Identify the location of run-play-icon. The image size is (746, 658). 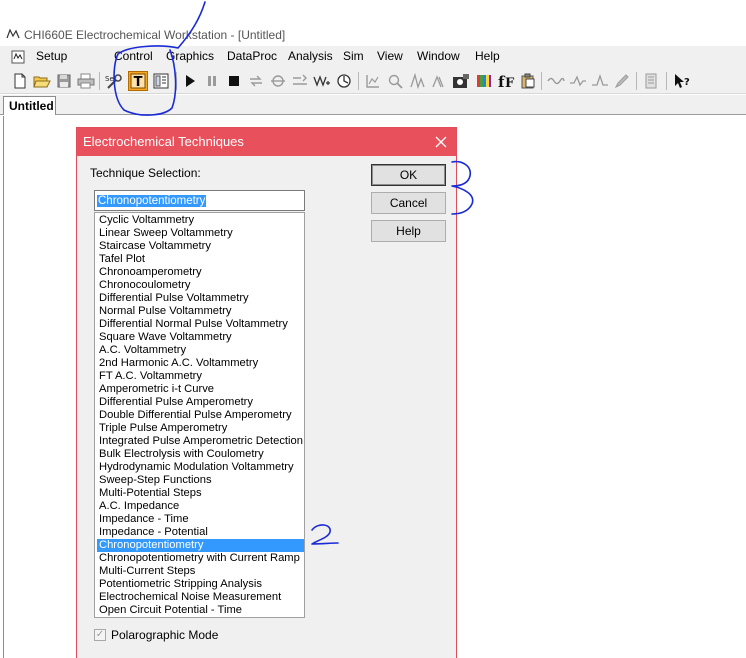
(190, 81).